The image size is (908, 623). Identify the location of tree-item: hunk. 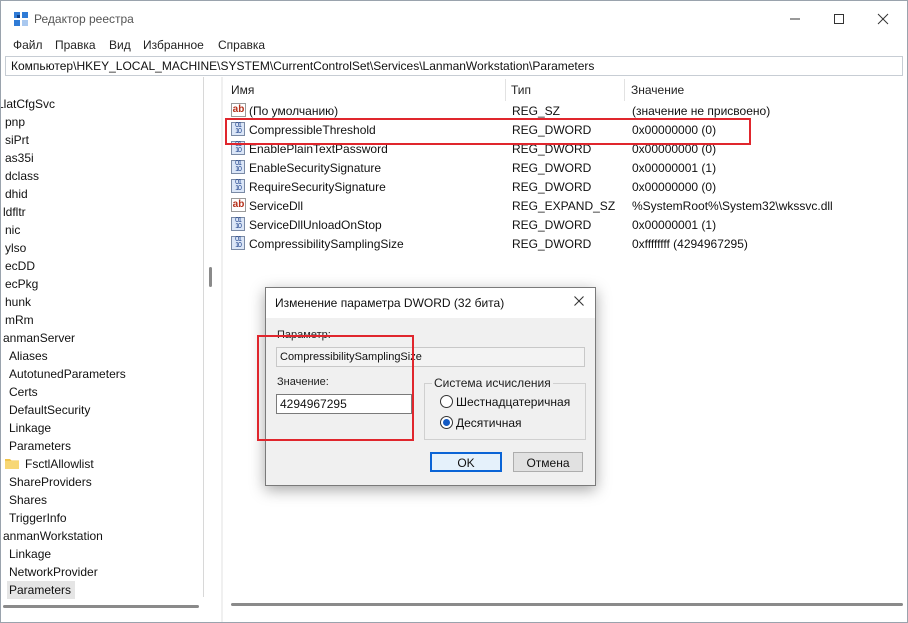
(18, 302).